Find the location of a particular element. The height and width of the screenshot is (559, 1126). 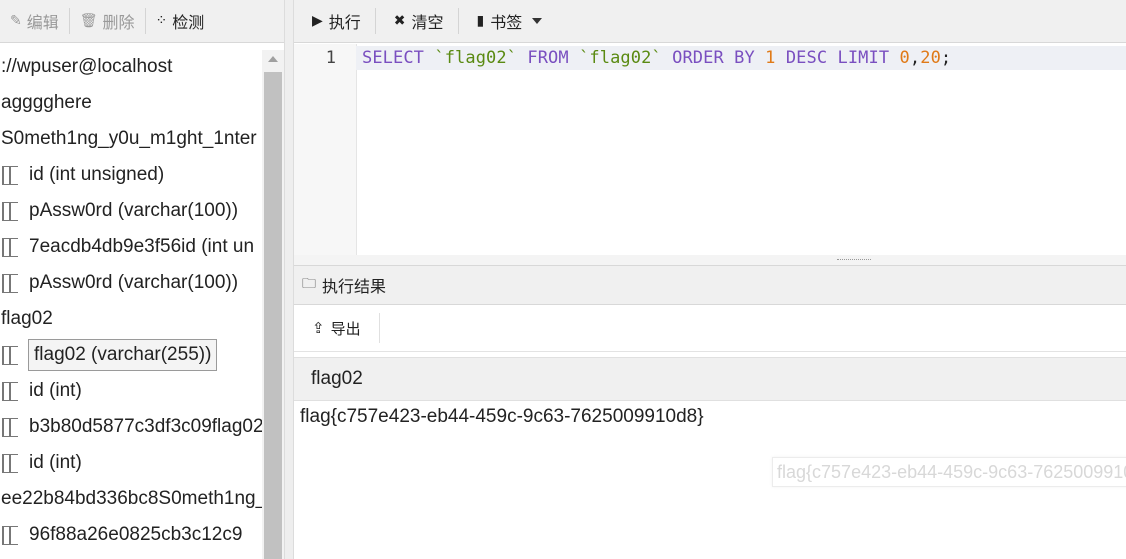

chevron-down-icon is located at coordinates (537, 21).